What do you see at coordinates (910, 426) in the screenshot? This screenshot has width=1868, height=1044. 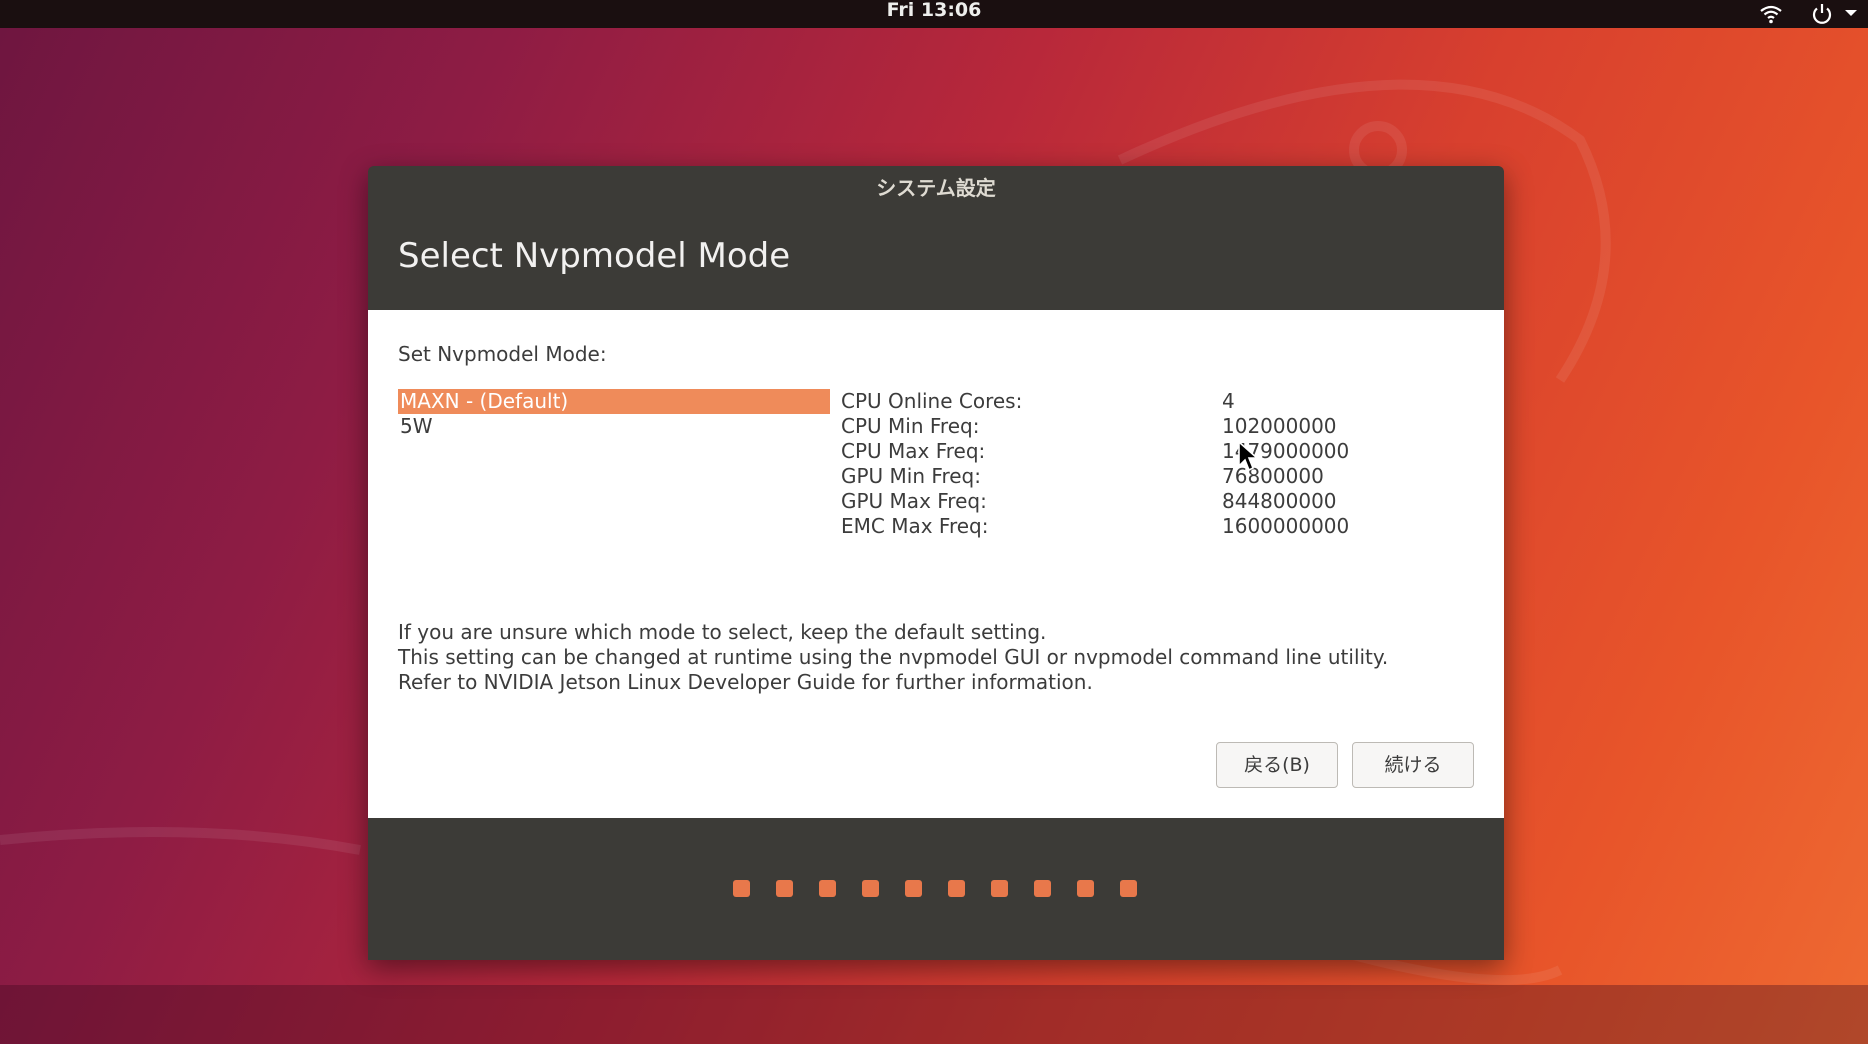 I see `spec-label: CPU Min Freq:` at bounding box center [910, 426].